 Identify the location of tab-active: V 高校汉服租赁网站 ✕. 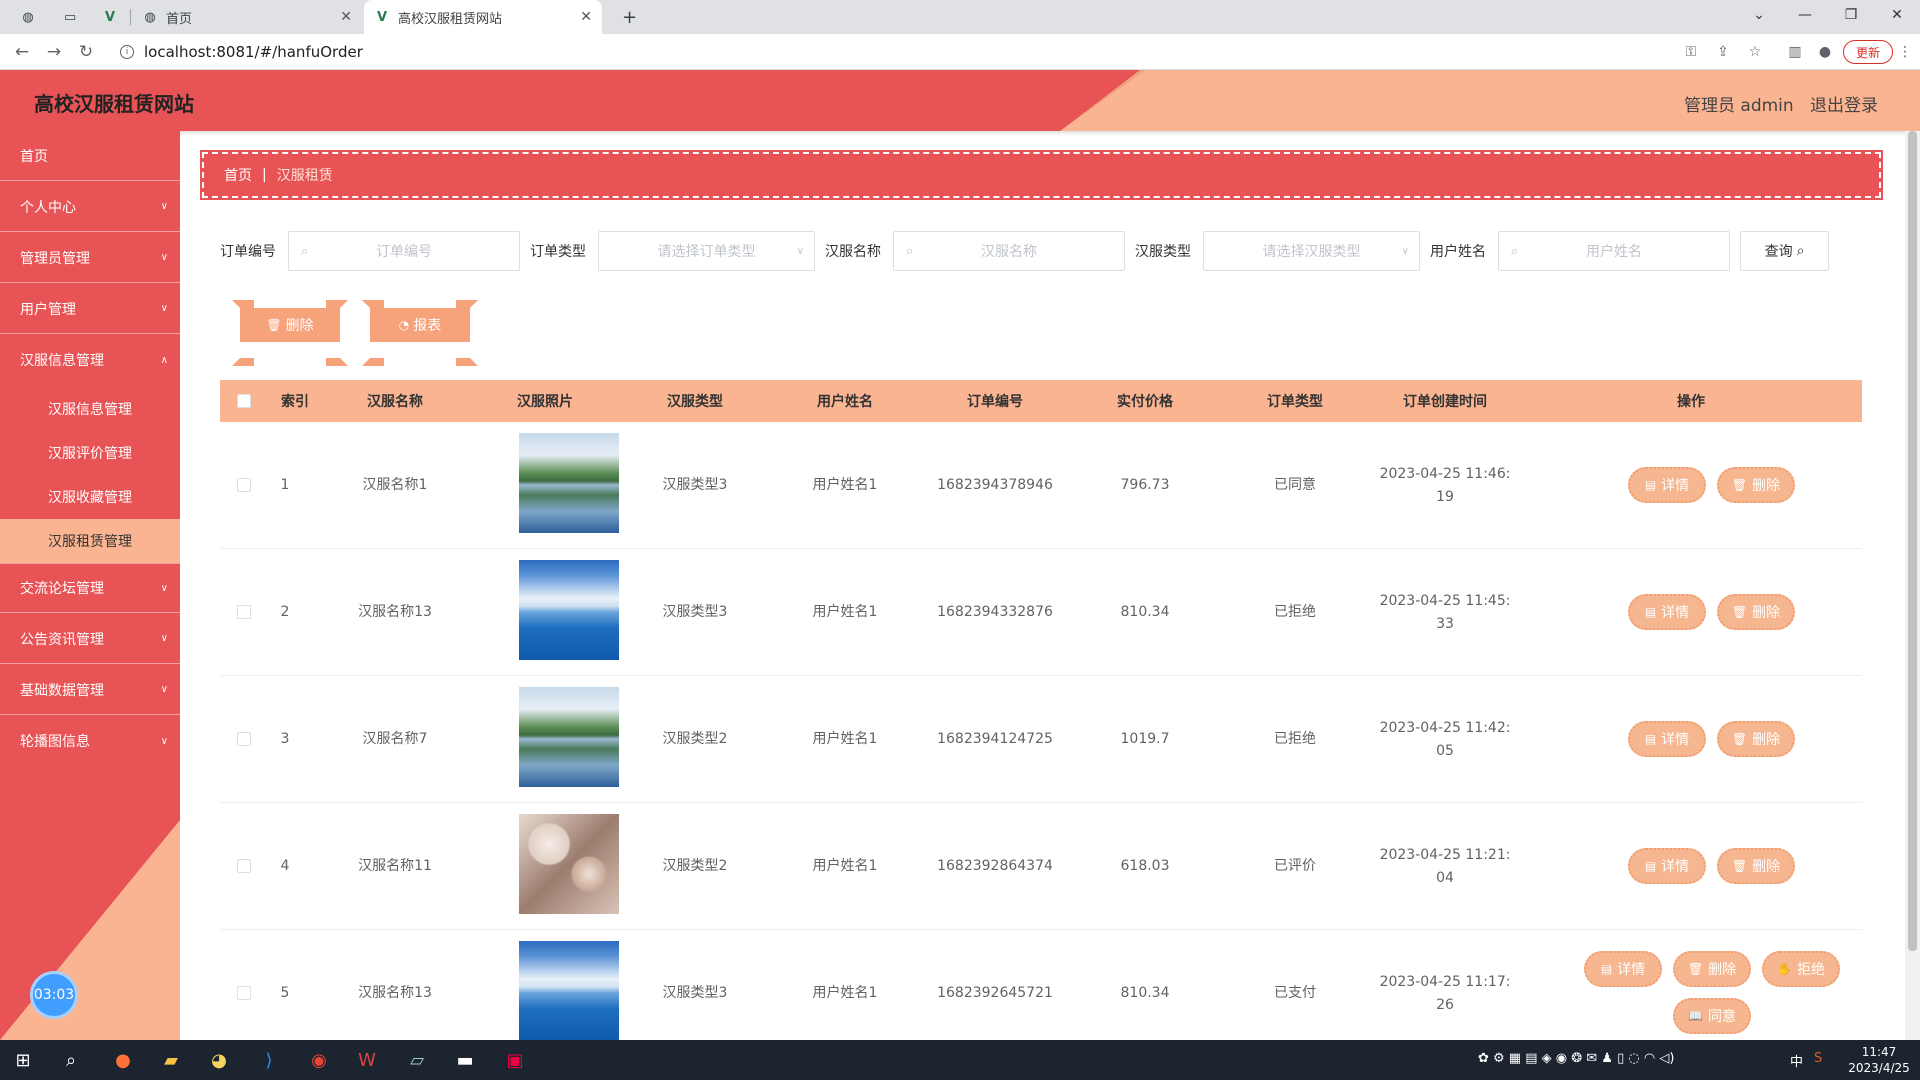
(483, 17).